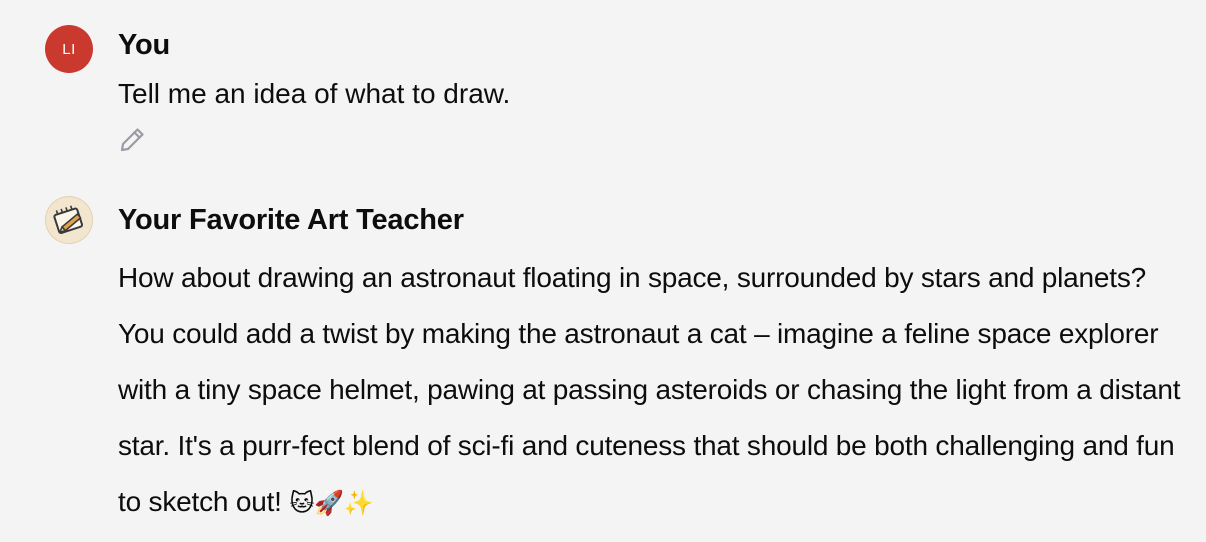  I want to click on pencil-icon, so click(132, 140).